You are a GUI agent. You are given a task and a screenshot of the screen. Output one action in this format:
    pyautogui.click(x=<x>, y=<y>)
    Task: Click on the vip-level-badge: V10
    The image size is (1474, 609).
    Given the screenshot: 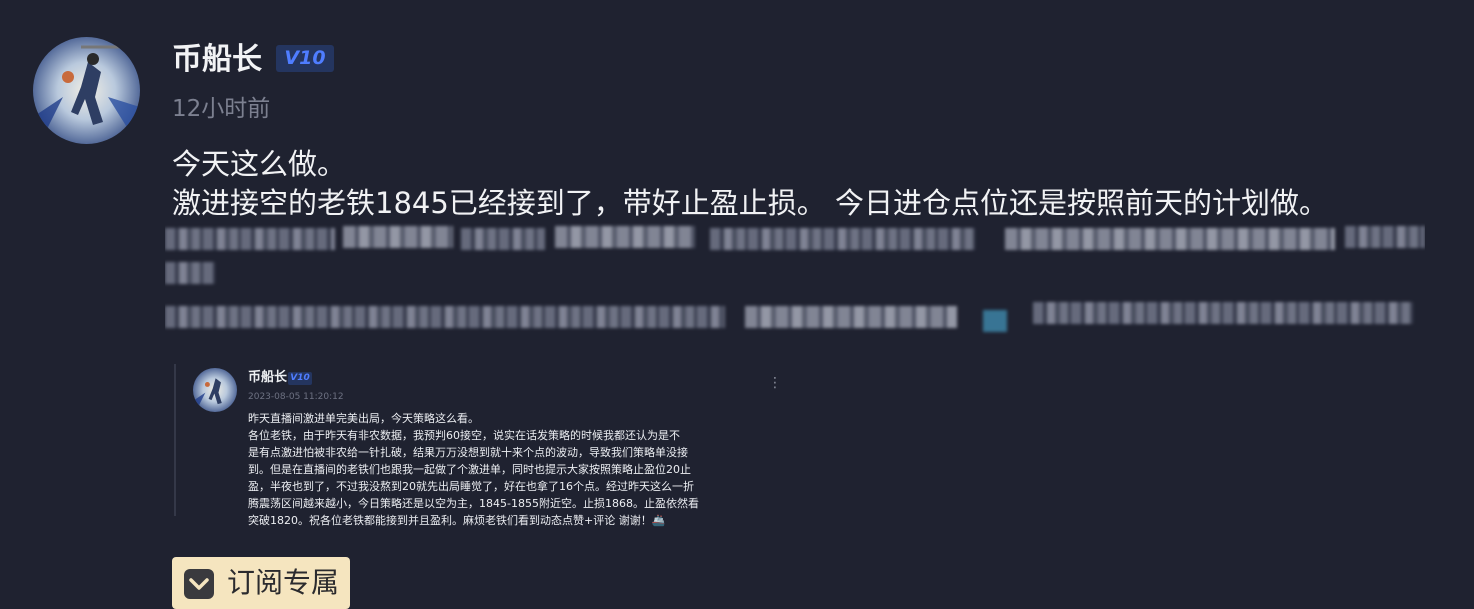 What is the action you would take?
    pyautogui.click(x=305, y=58)
    